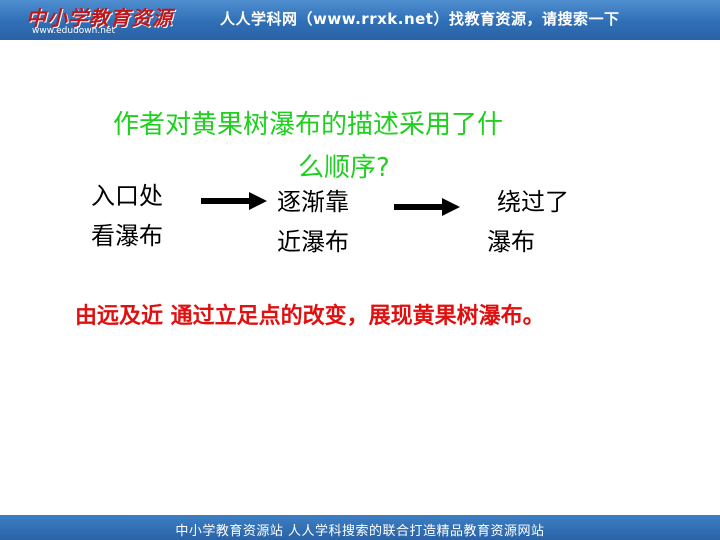 The width and height of the screenshot is (720, 540). Describe the element at coordinates (90, 20) in the screenshot. I see `site-logo: 中小学教育资源 www.edudown.net` at that location.